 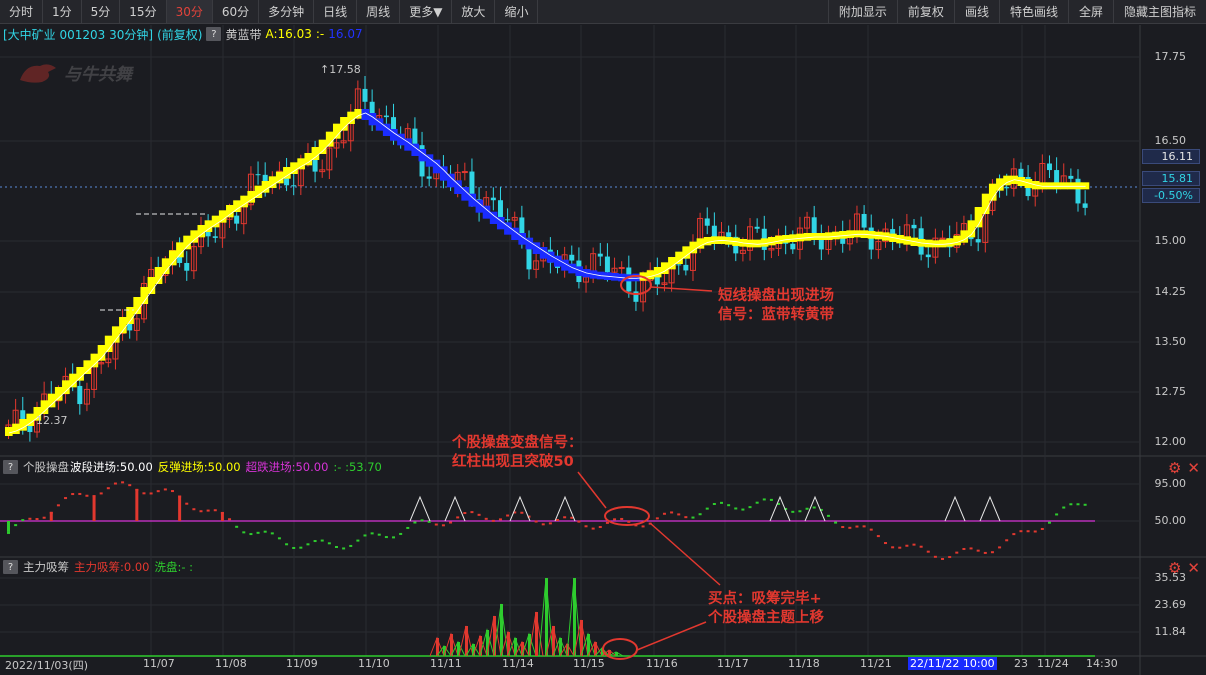 What do you see at coordinates (22, 11) in the screenshot?
I see `period-tab-0: 分时` at bounding box center [22, 11].